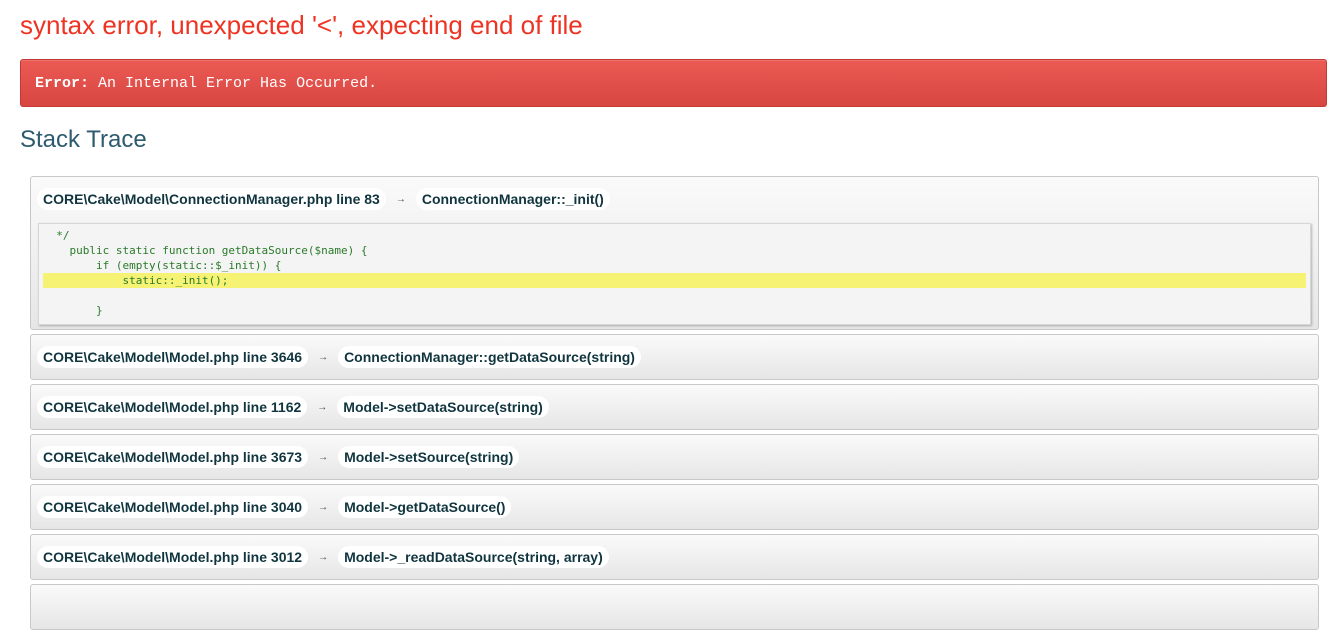 This screenshot has height=634, width=1342. What do you see at coordinates (56, 235) in the screenshot?
I see `code-line: */` at bounding box center [56, 235].